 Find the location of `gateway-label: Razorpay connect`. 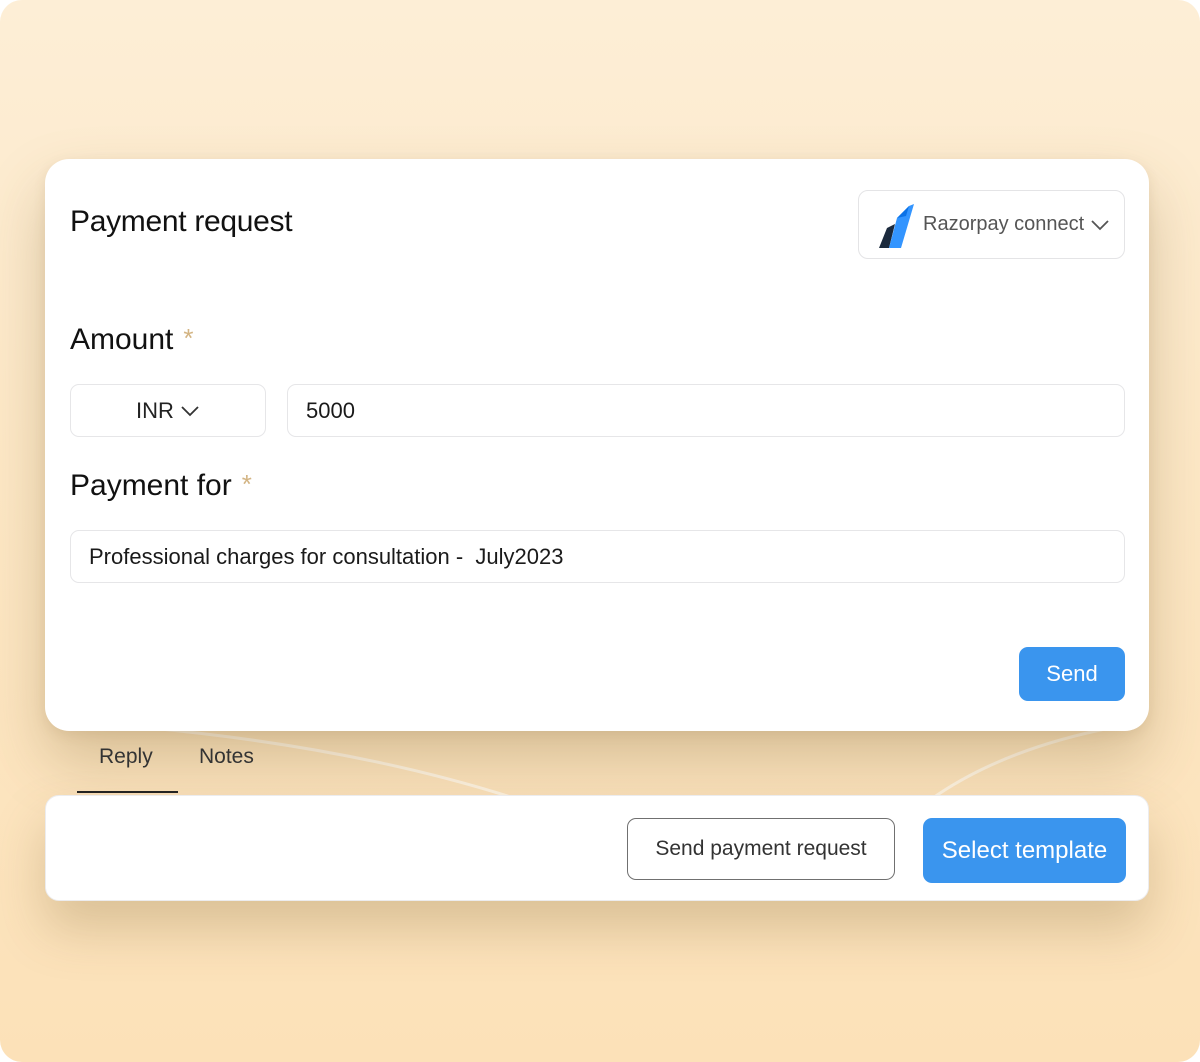

gateway-label: Razorpay connect is located at coordinates (1004, 224).